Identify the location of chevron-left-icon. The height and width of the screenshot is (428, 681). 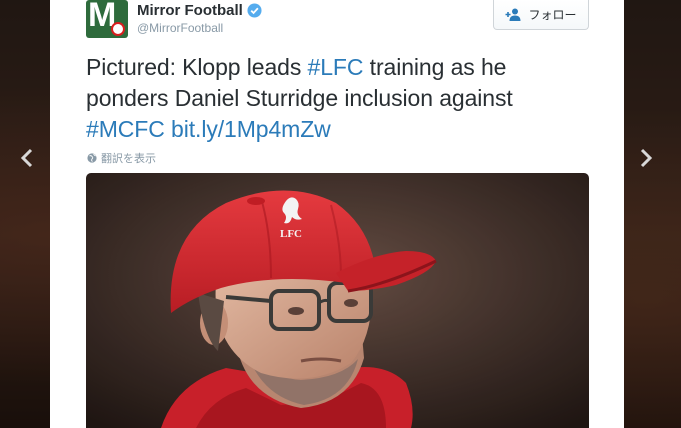
(26, 158).